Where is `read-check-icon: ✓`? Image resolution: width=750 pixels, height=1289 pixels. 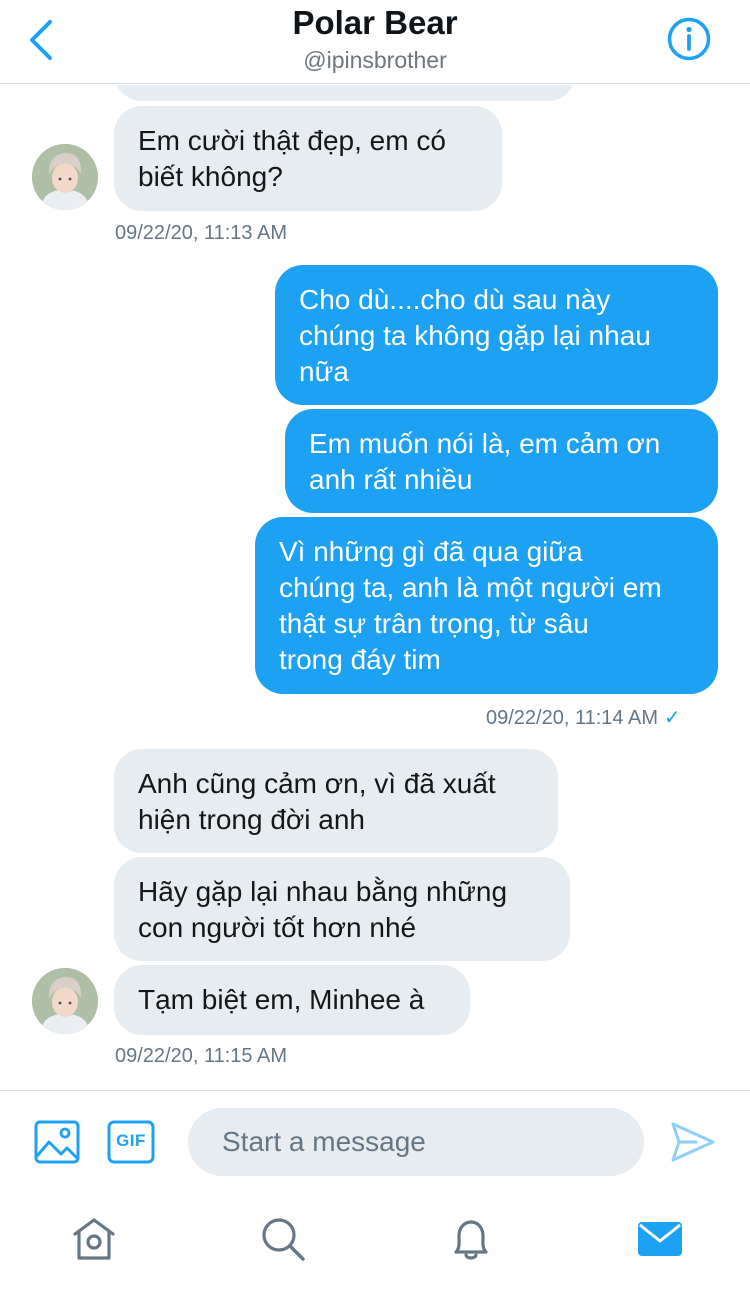
read-check-icon: ✓ is located at coordinates (672, 718).